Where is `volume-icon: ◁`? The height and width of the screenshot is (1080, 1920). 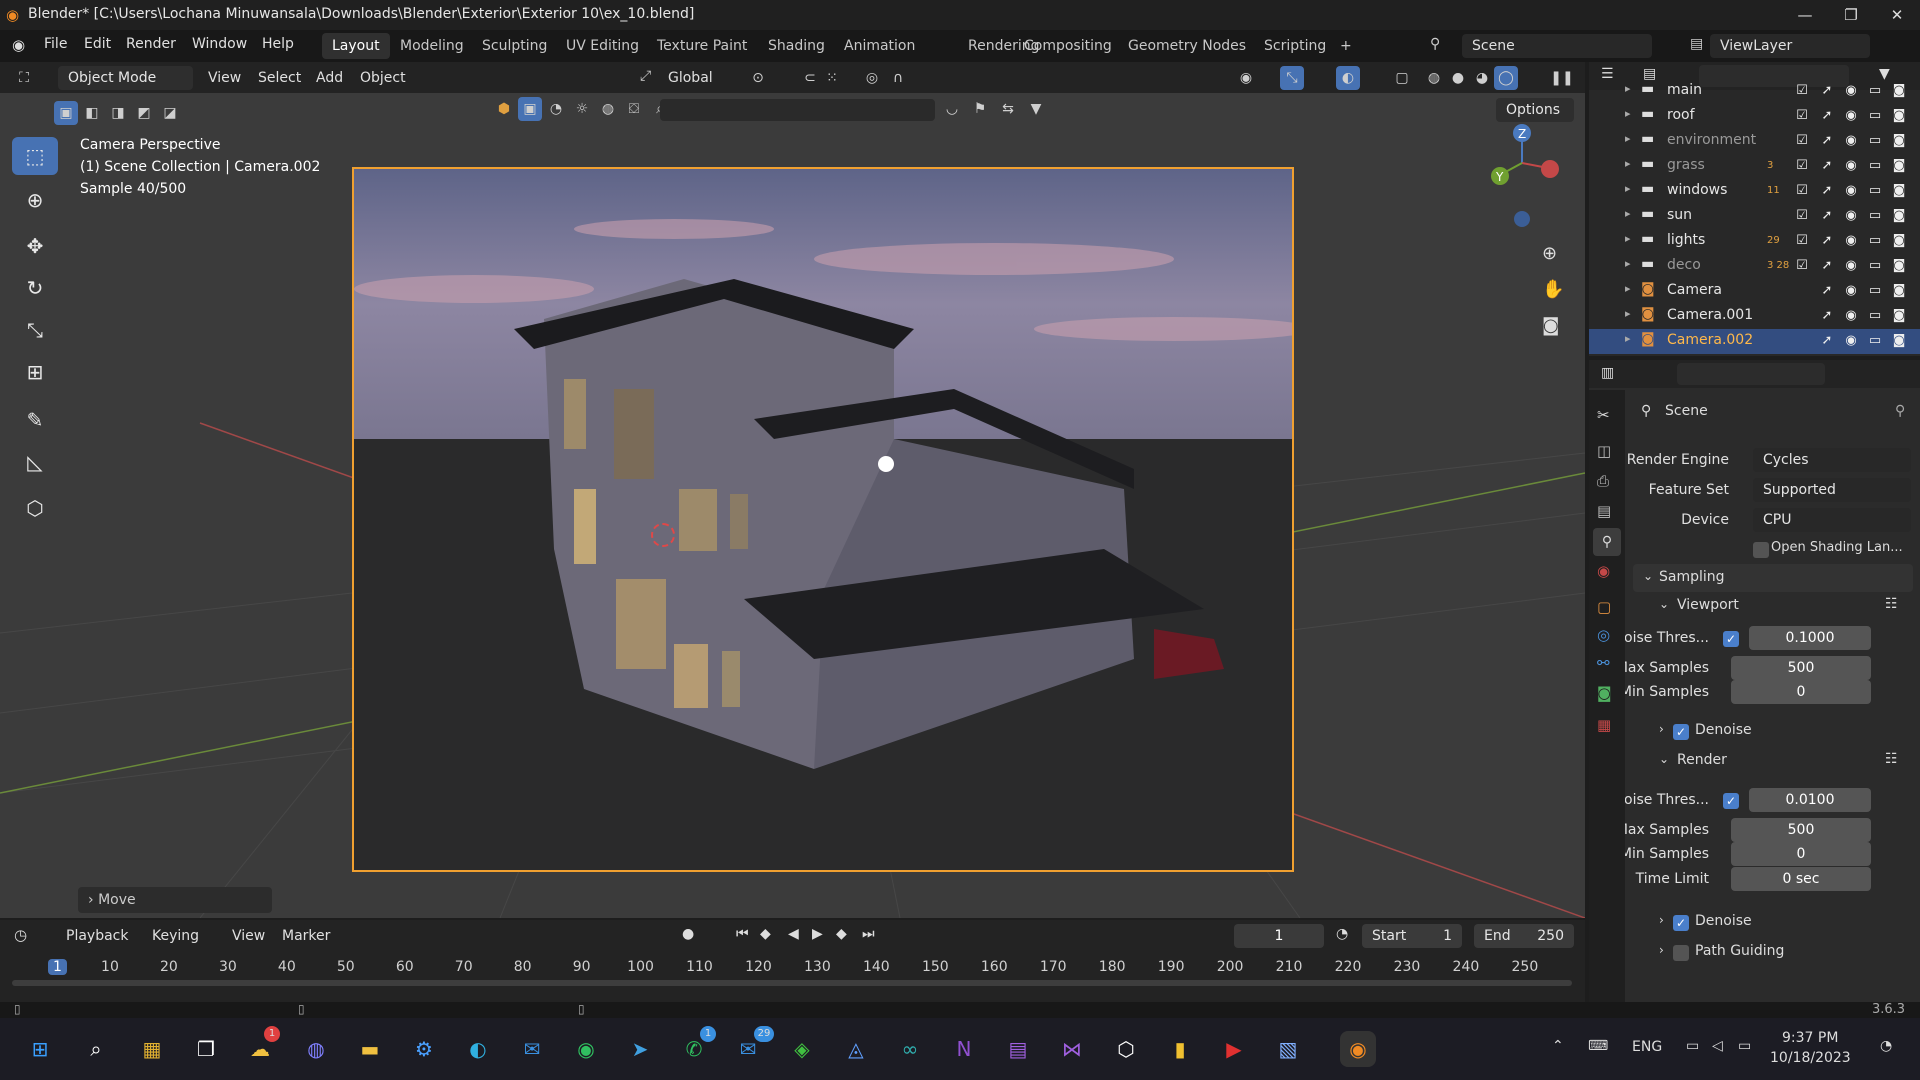
volume-icon: ◁ is located at coordinates (1717, 1046).